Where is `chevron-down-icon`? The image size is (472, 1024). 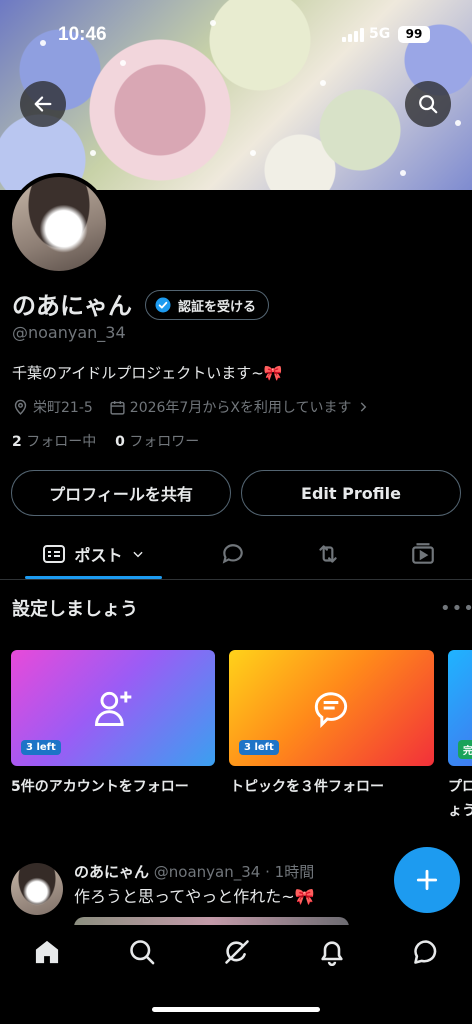
chevron-down-icon is located at coordinates (137, 554).